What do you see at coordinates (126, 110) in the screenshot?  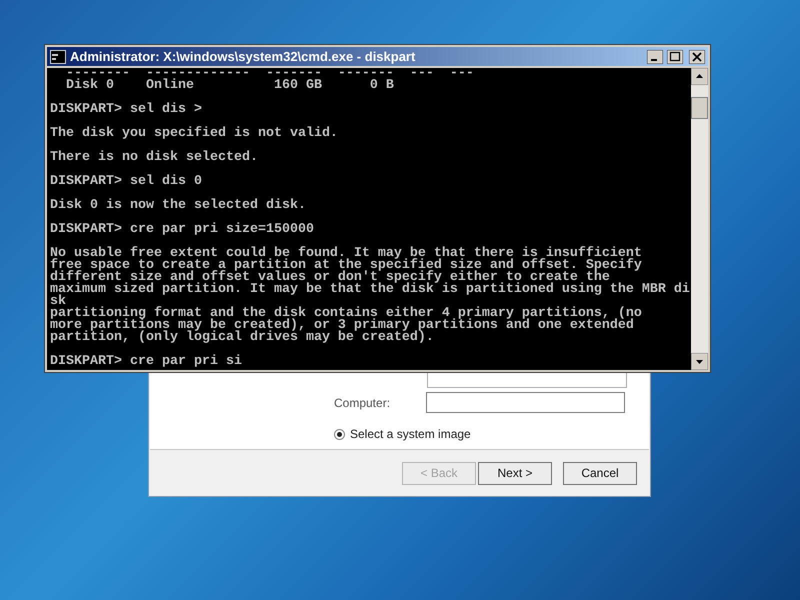 I see `console-text-line: DISKPART> sel dis >` at bounding box center [126, 110].